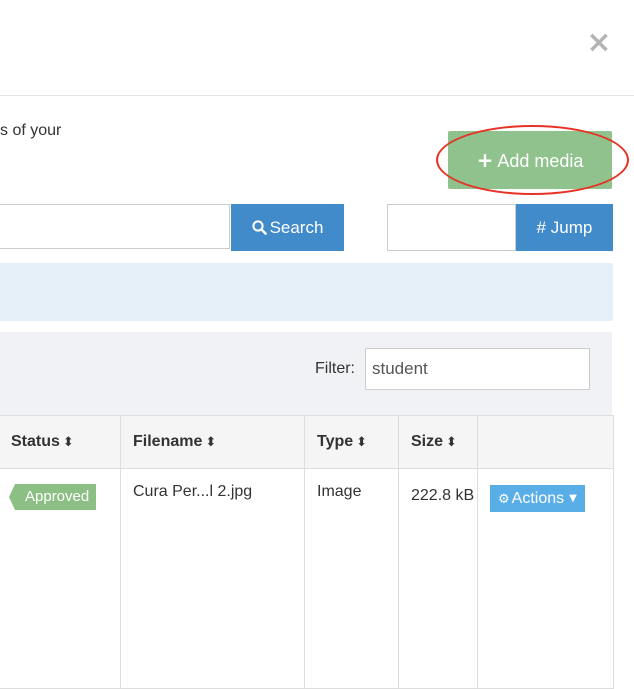 The height and width of the screenshot is (689, 634). Describe the element at coordinates (212, 578) in the screenshot. I see `filename-cell: Cura Per...l 2.jpg` at that location.